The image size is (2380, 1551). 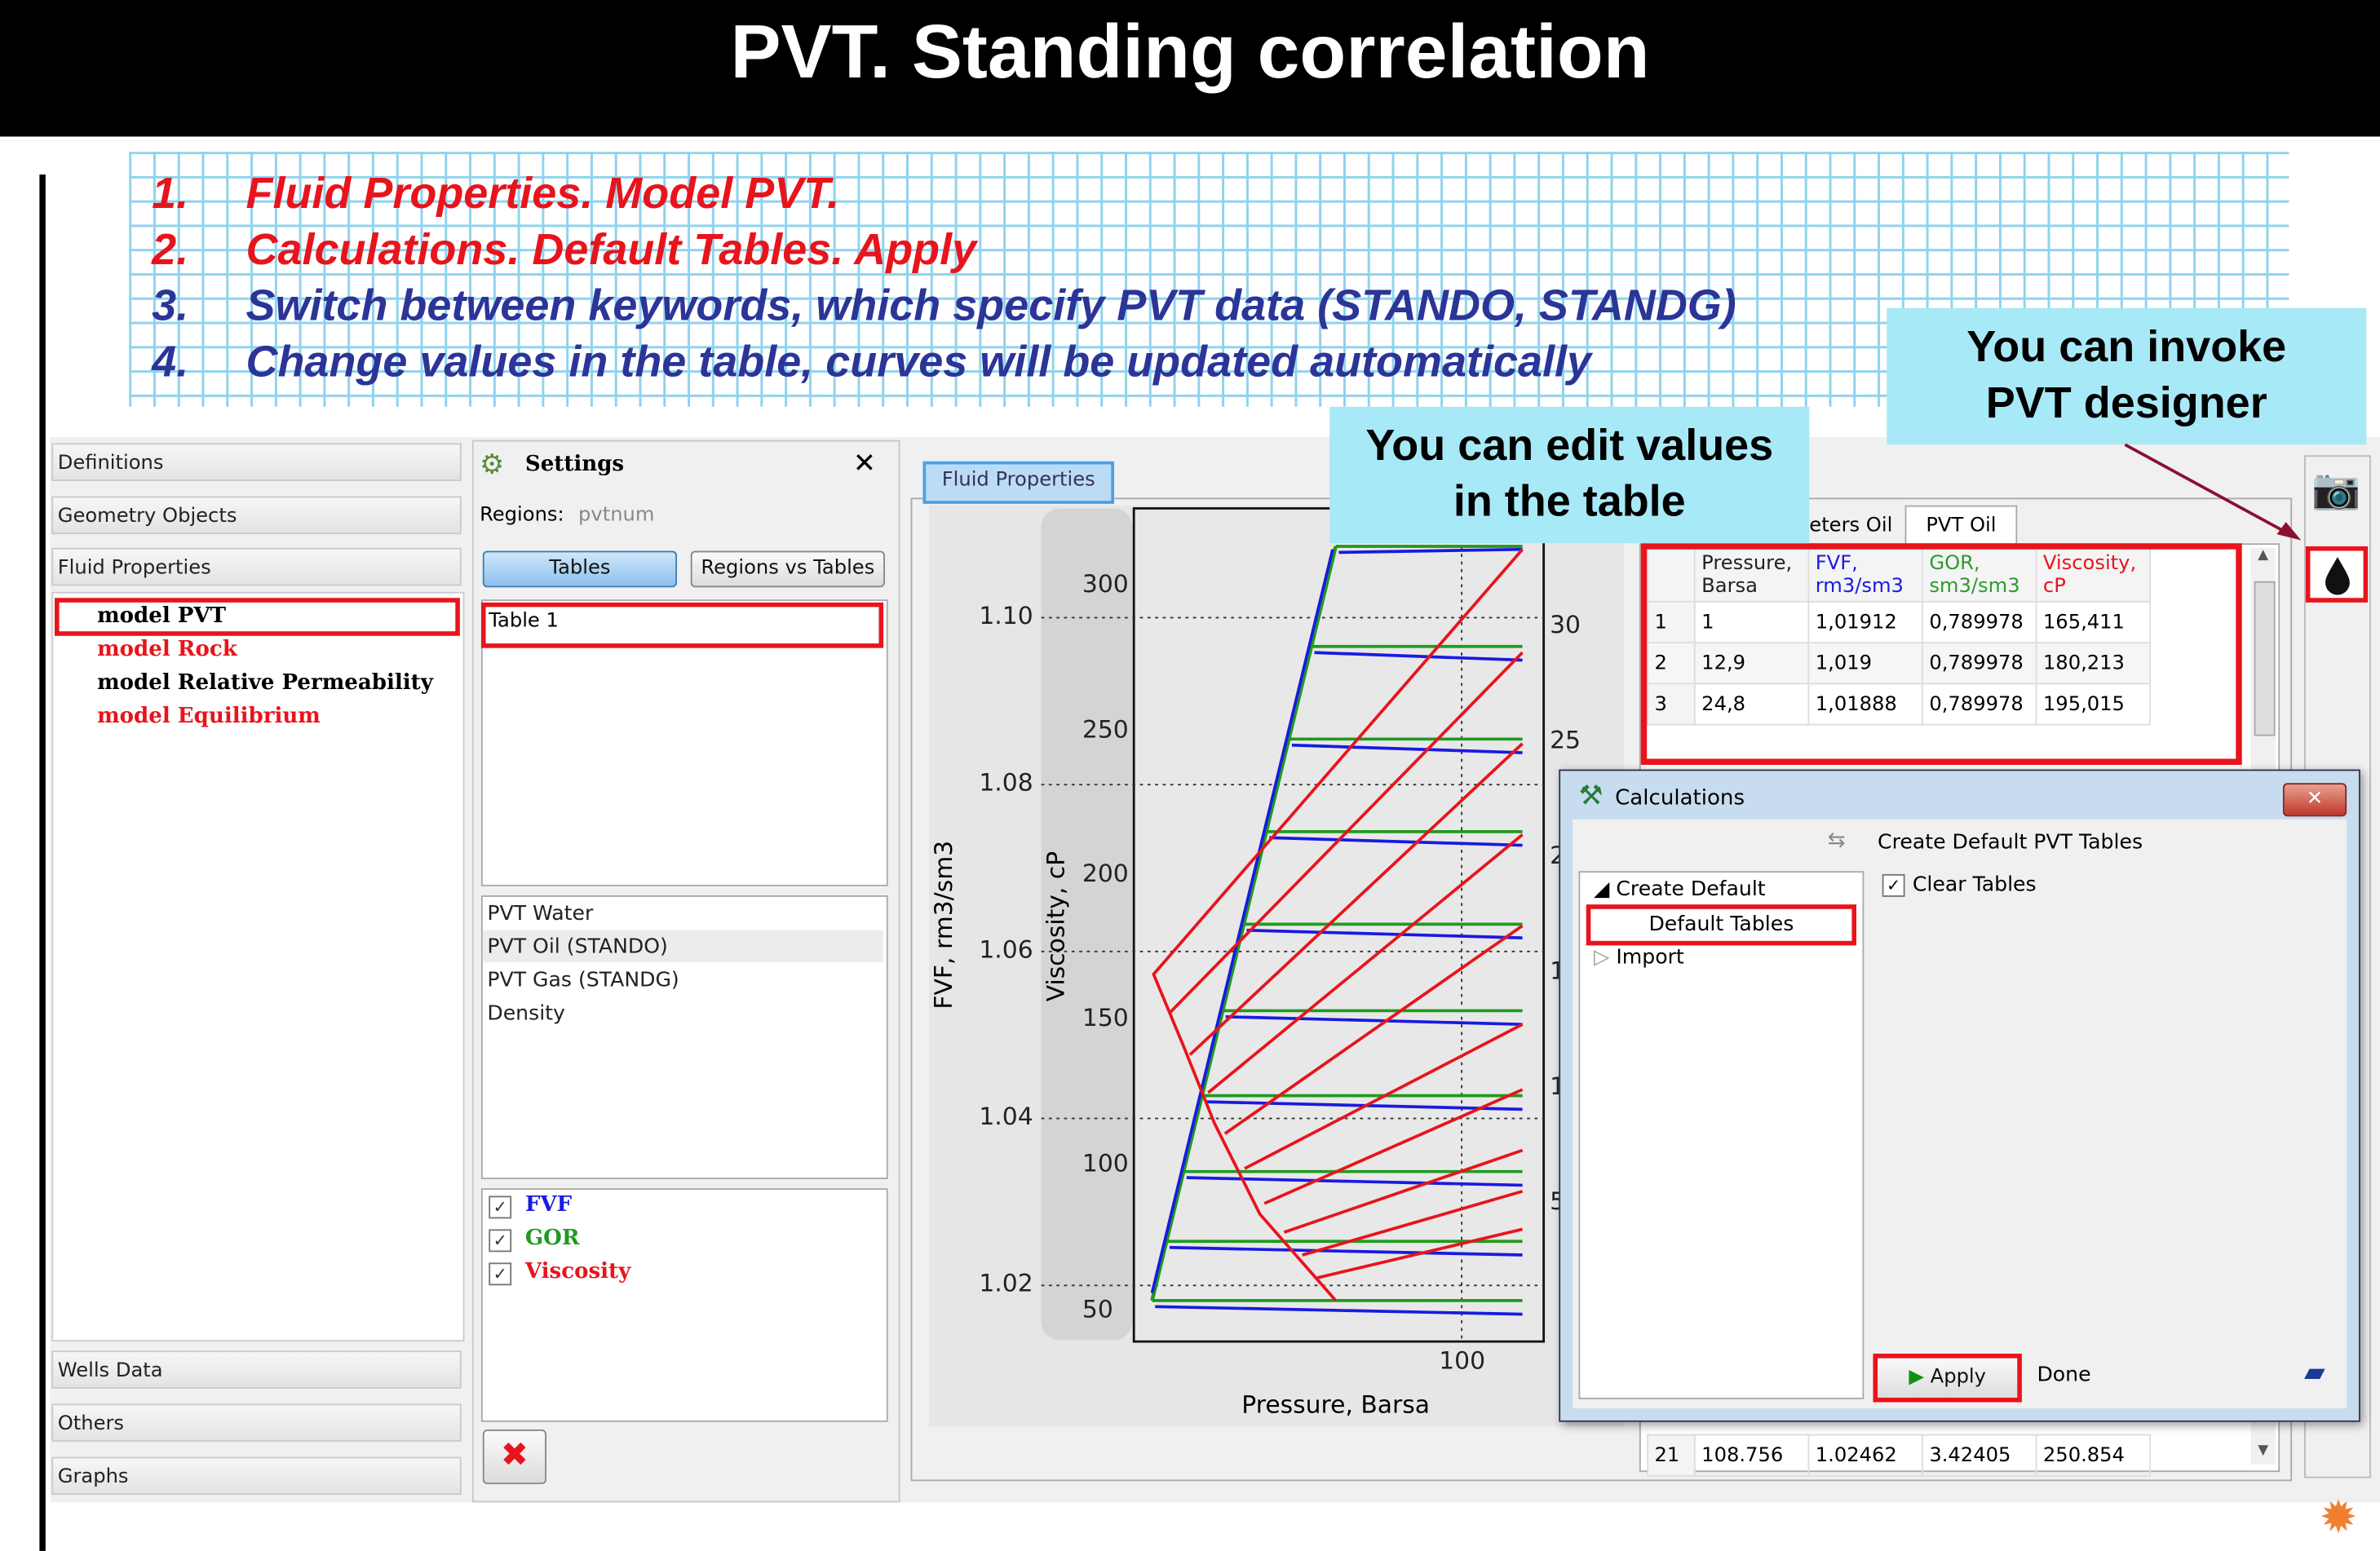 I want to click on sun-mascot-icon: ✹, so click(x=2339, y=1518).